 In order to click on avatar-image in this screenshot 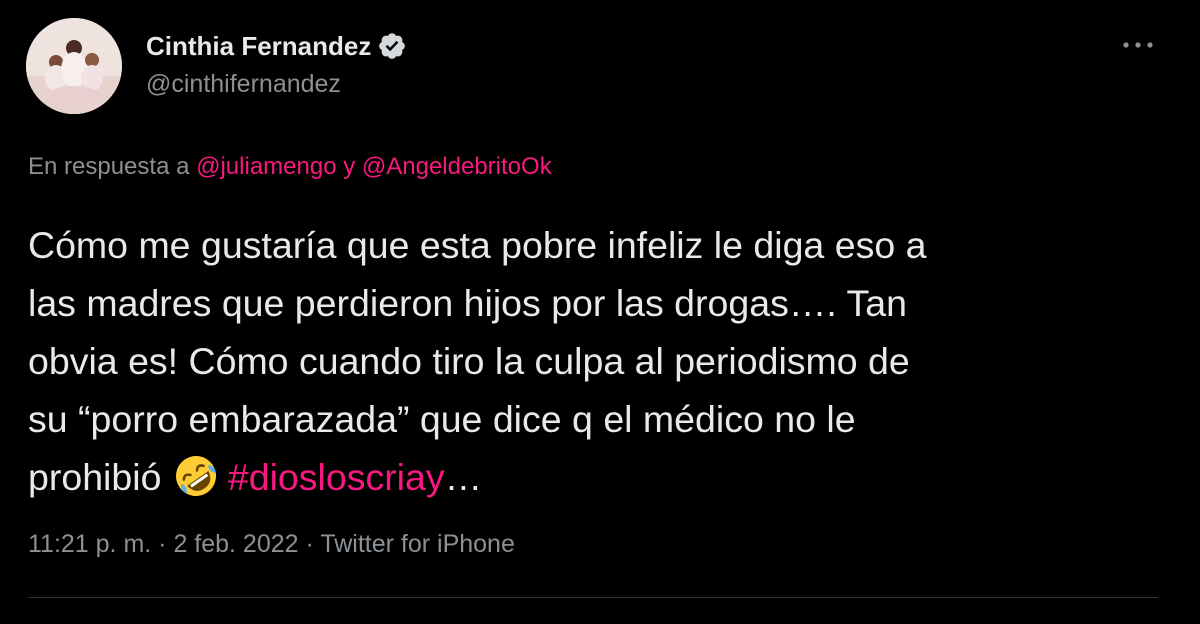, I will do `click(74, 66)`.